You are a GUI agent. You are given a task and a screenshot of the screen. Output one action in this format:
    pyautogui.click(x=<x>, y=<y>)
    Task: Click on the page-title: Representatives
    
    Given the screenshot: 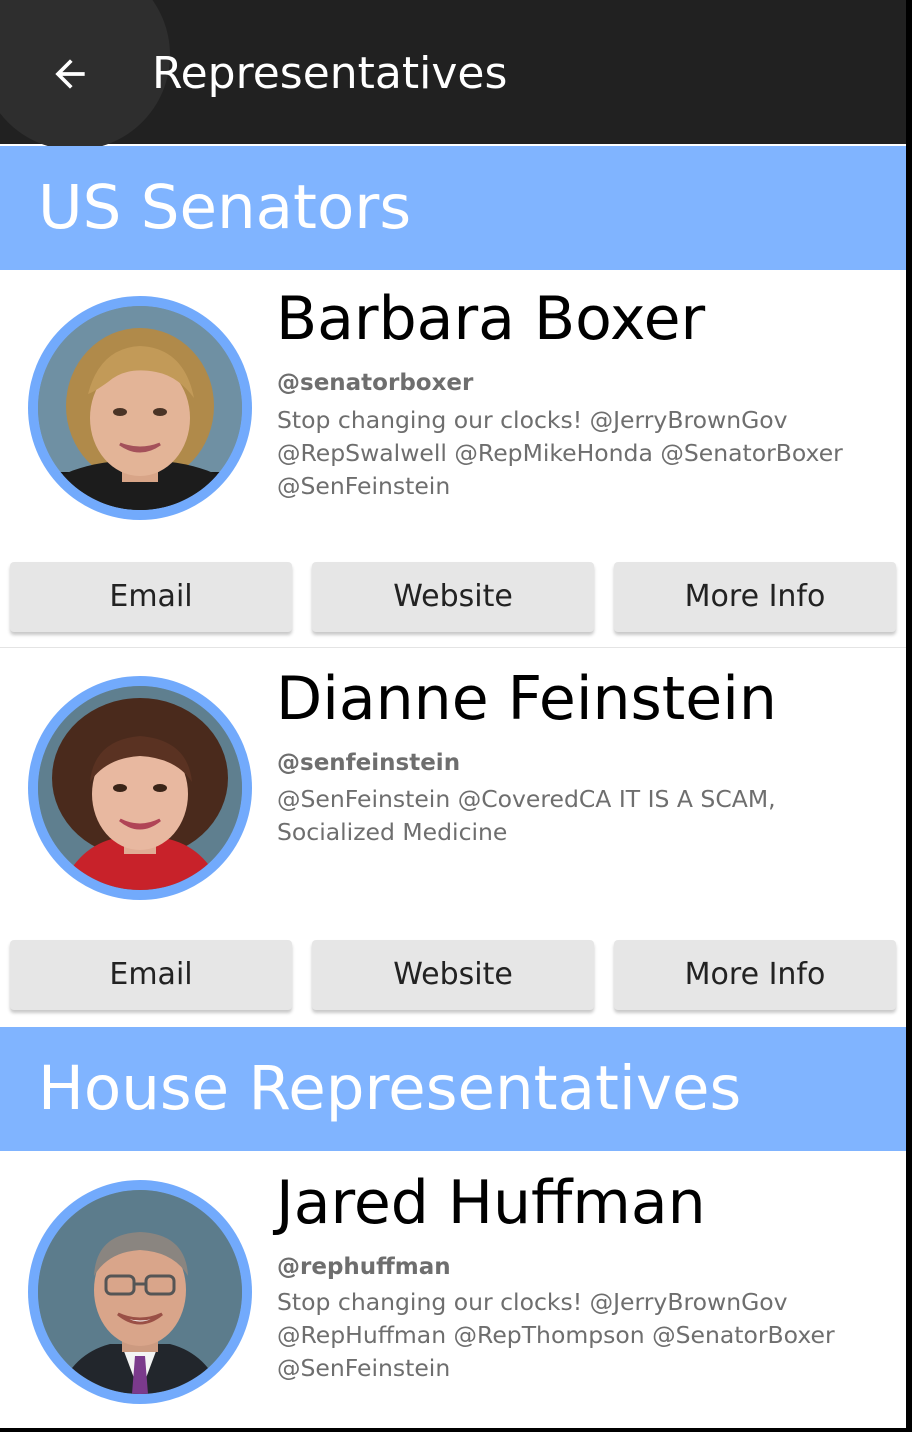 What is the action you would take?
    pyautogui.click(x=330, y=73)
    